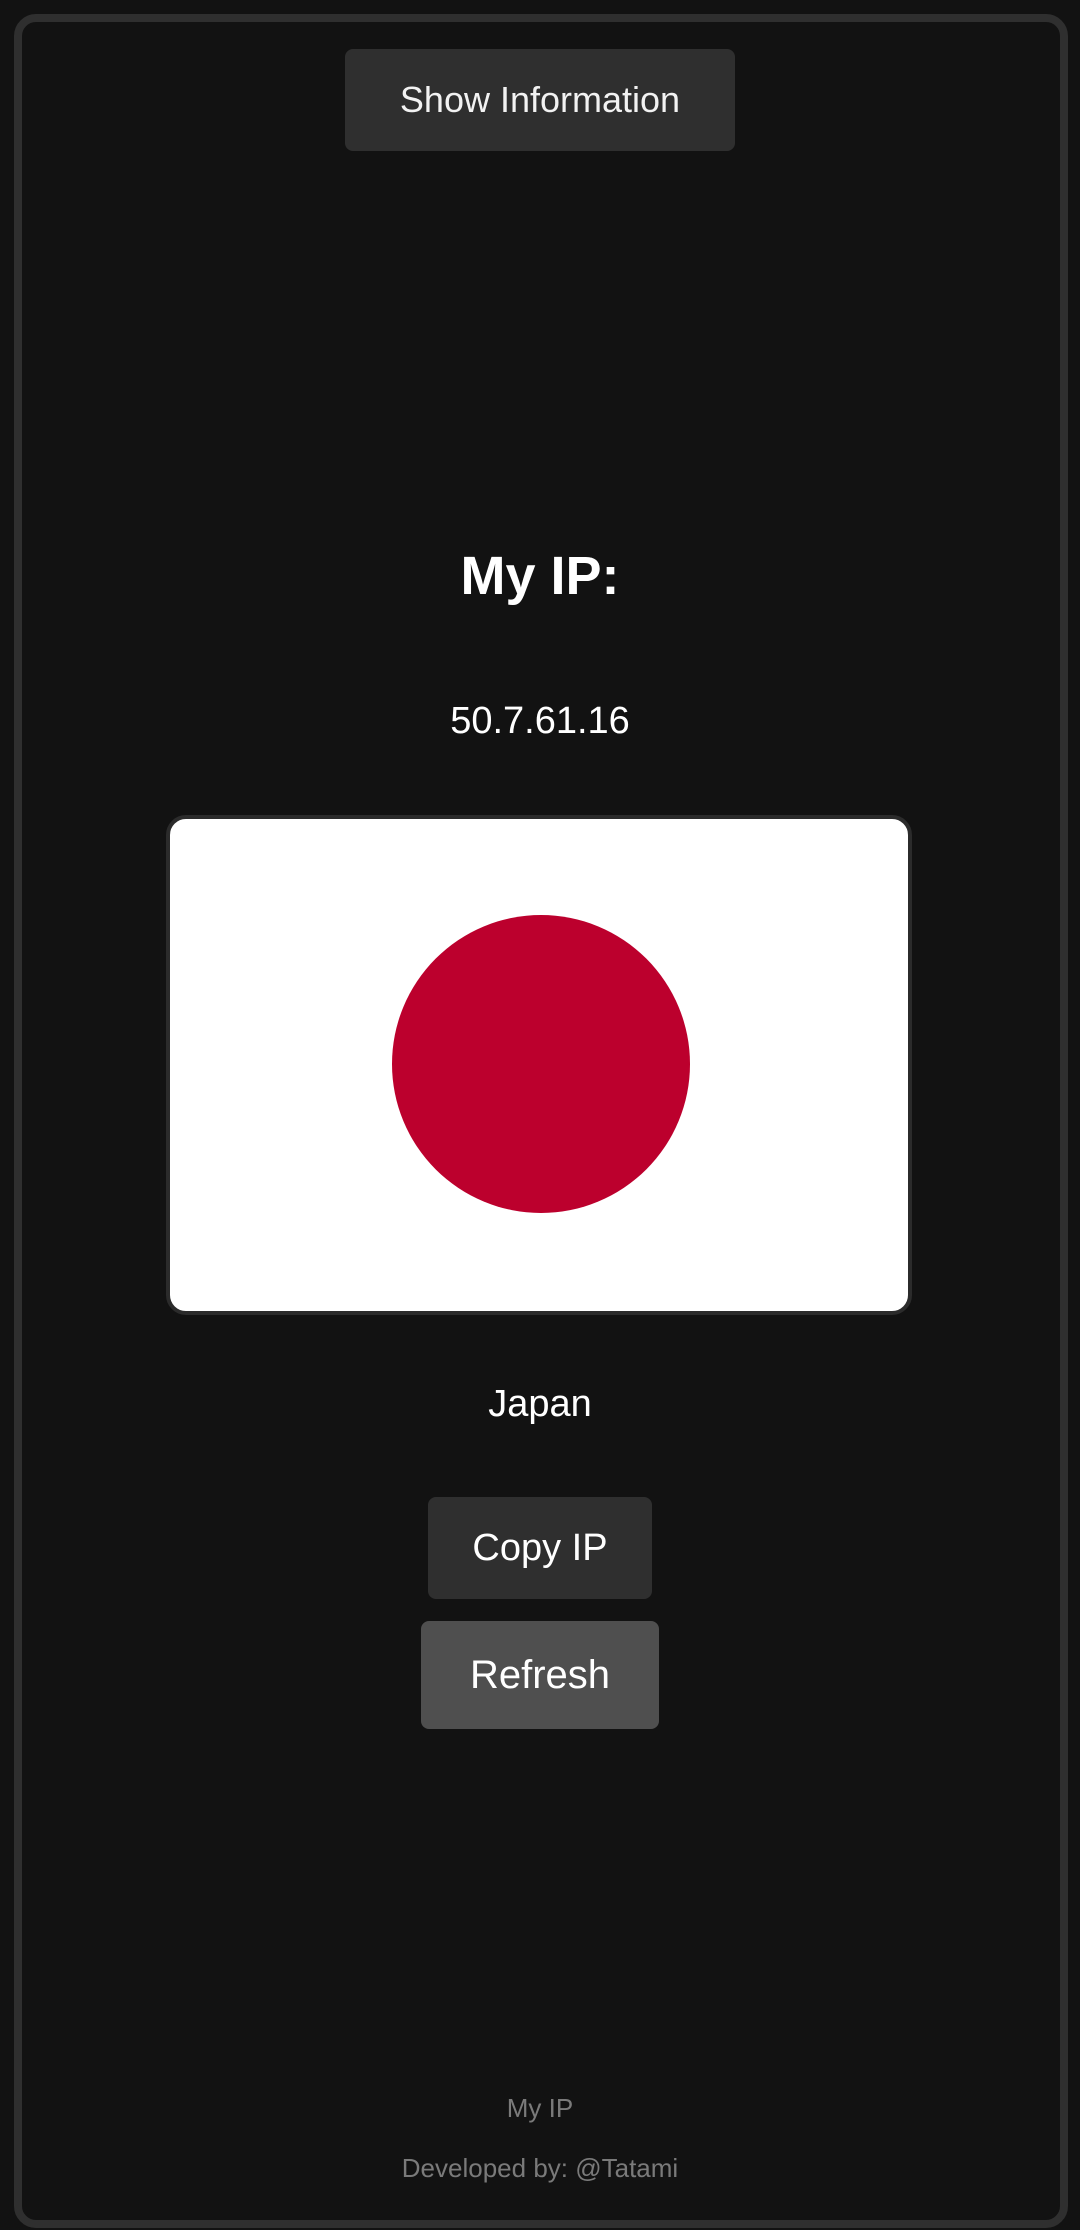  I want to click on footer-app-name: My IP, so click(540, 2108).